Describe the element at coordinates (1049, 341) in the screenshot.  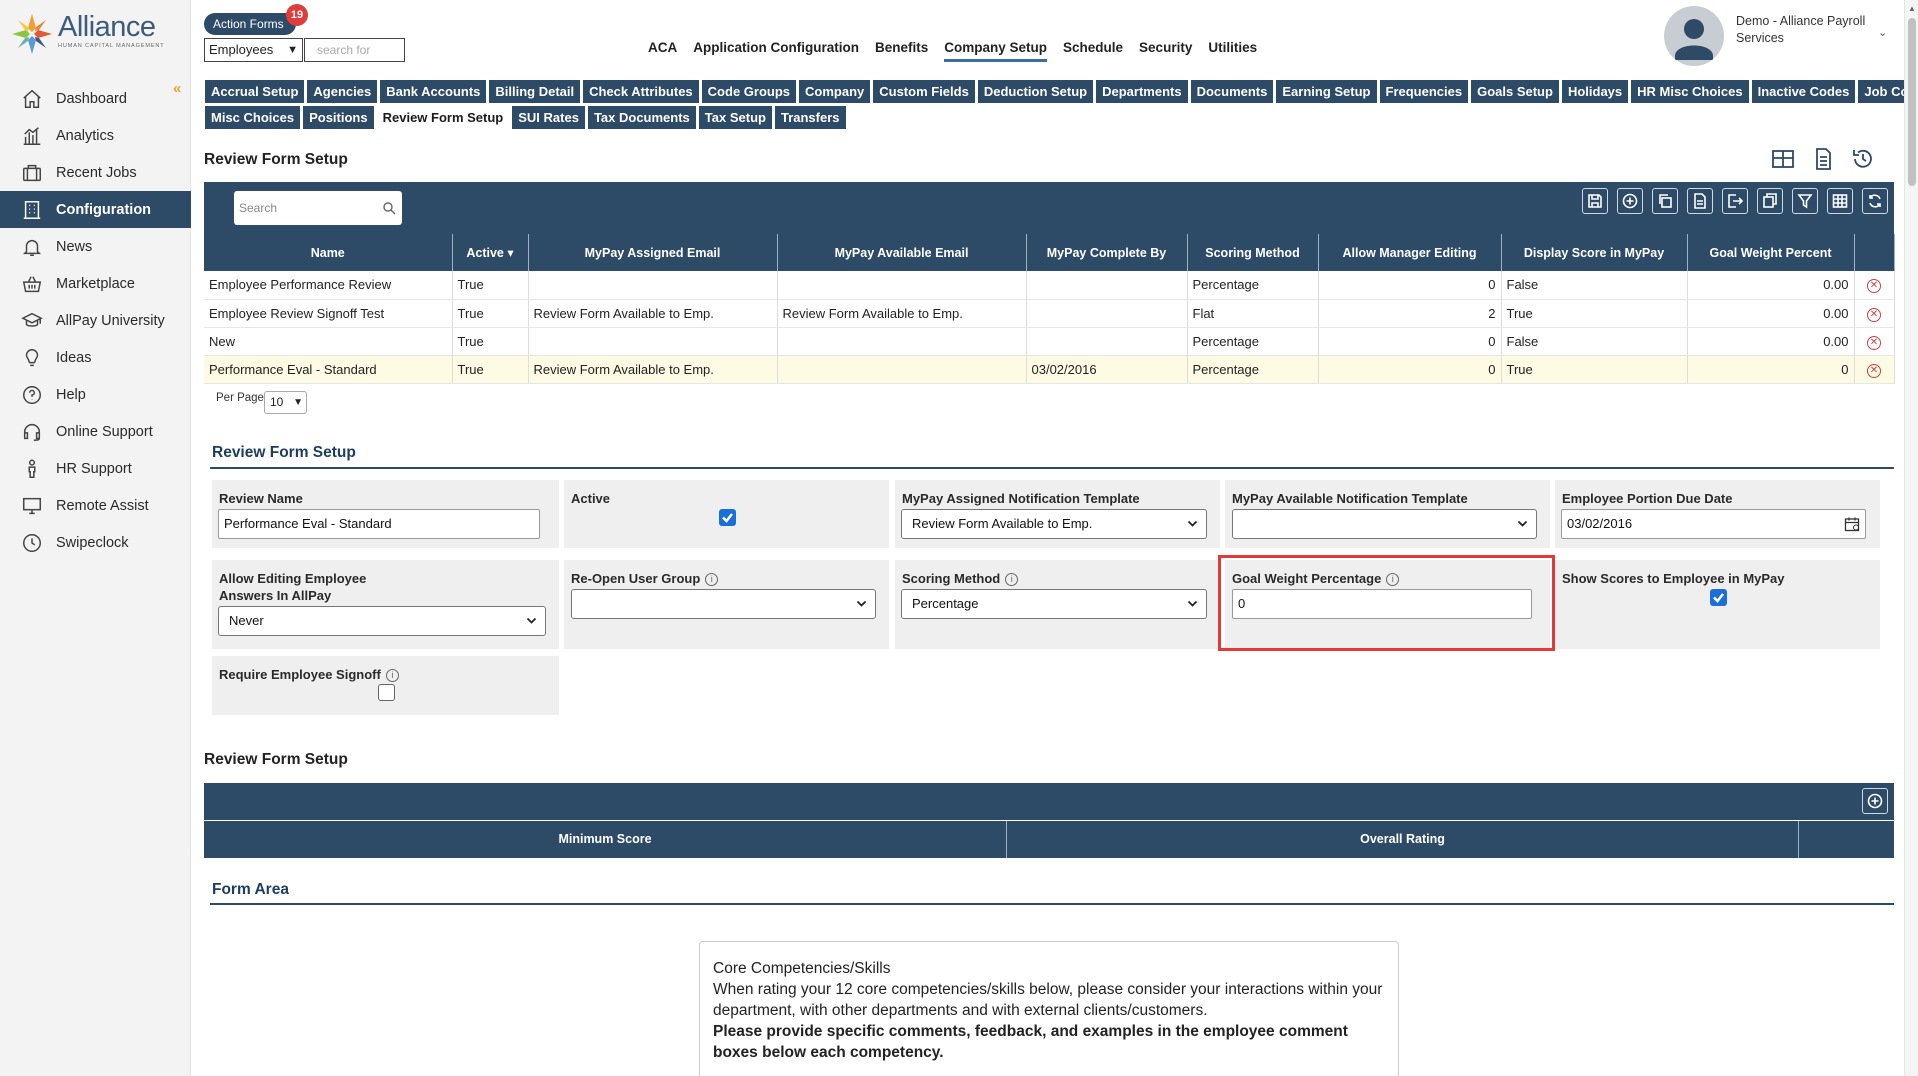
I see `table-row: New True Percentage 0 False 0.00 ✕` at that location.